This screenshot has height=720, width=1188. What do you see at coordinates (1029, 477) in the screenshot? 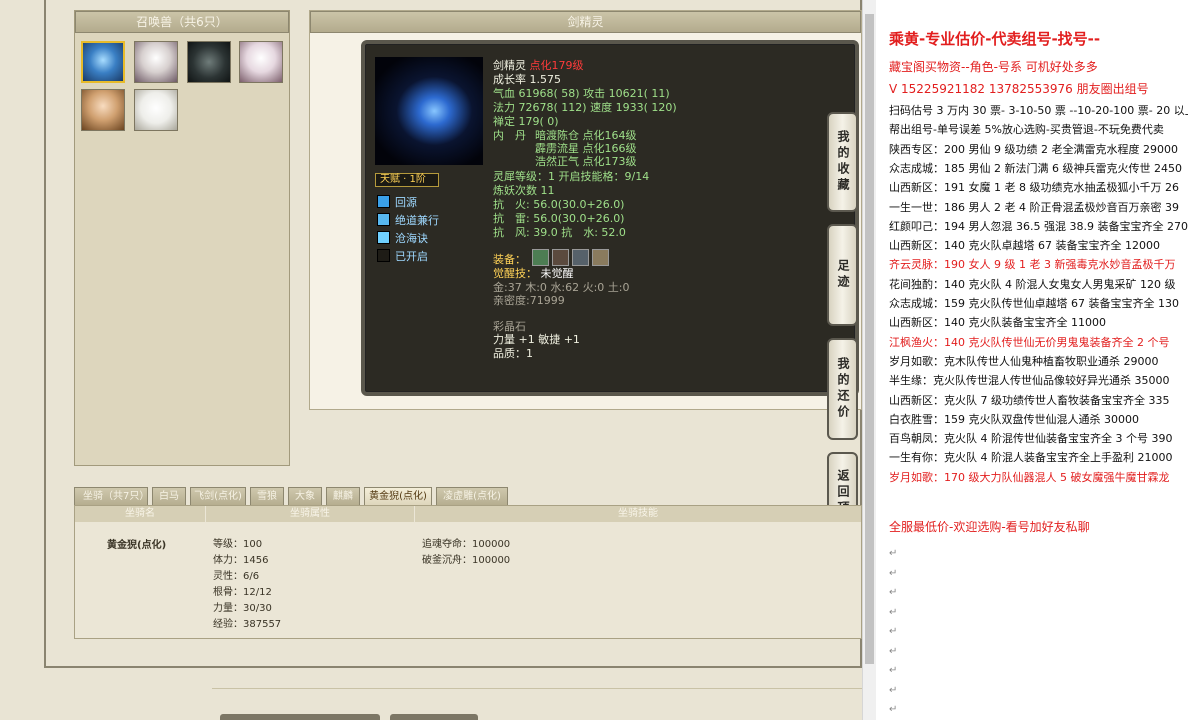
I see `doc-line: 岁月如歌：170 级大力队仙器混人 5 破女魔强牛魔甘霖龙` at bounding box center [1029, 477].